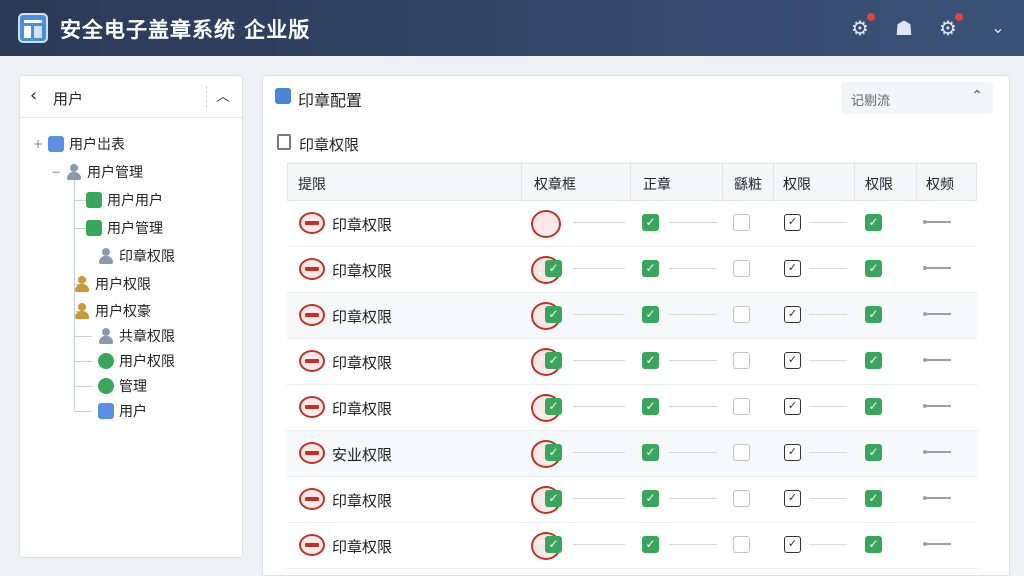 The image size is (1024, 576). I want to click on tree-item: 用户, so click(122, 411).